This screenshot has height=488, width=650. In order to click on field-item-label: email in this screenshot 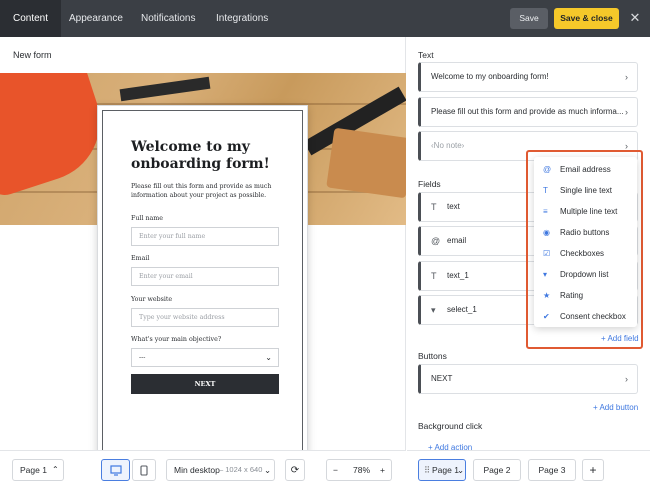, I will do `click(457, 240)`.